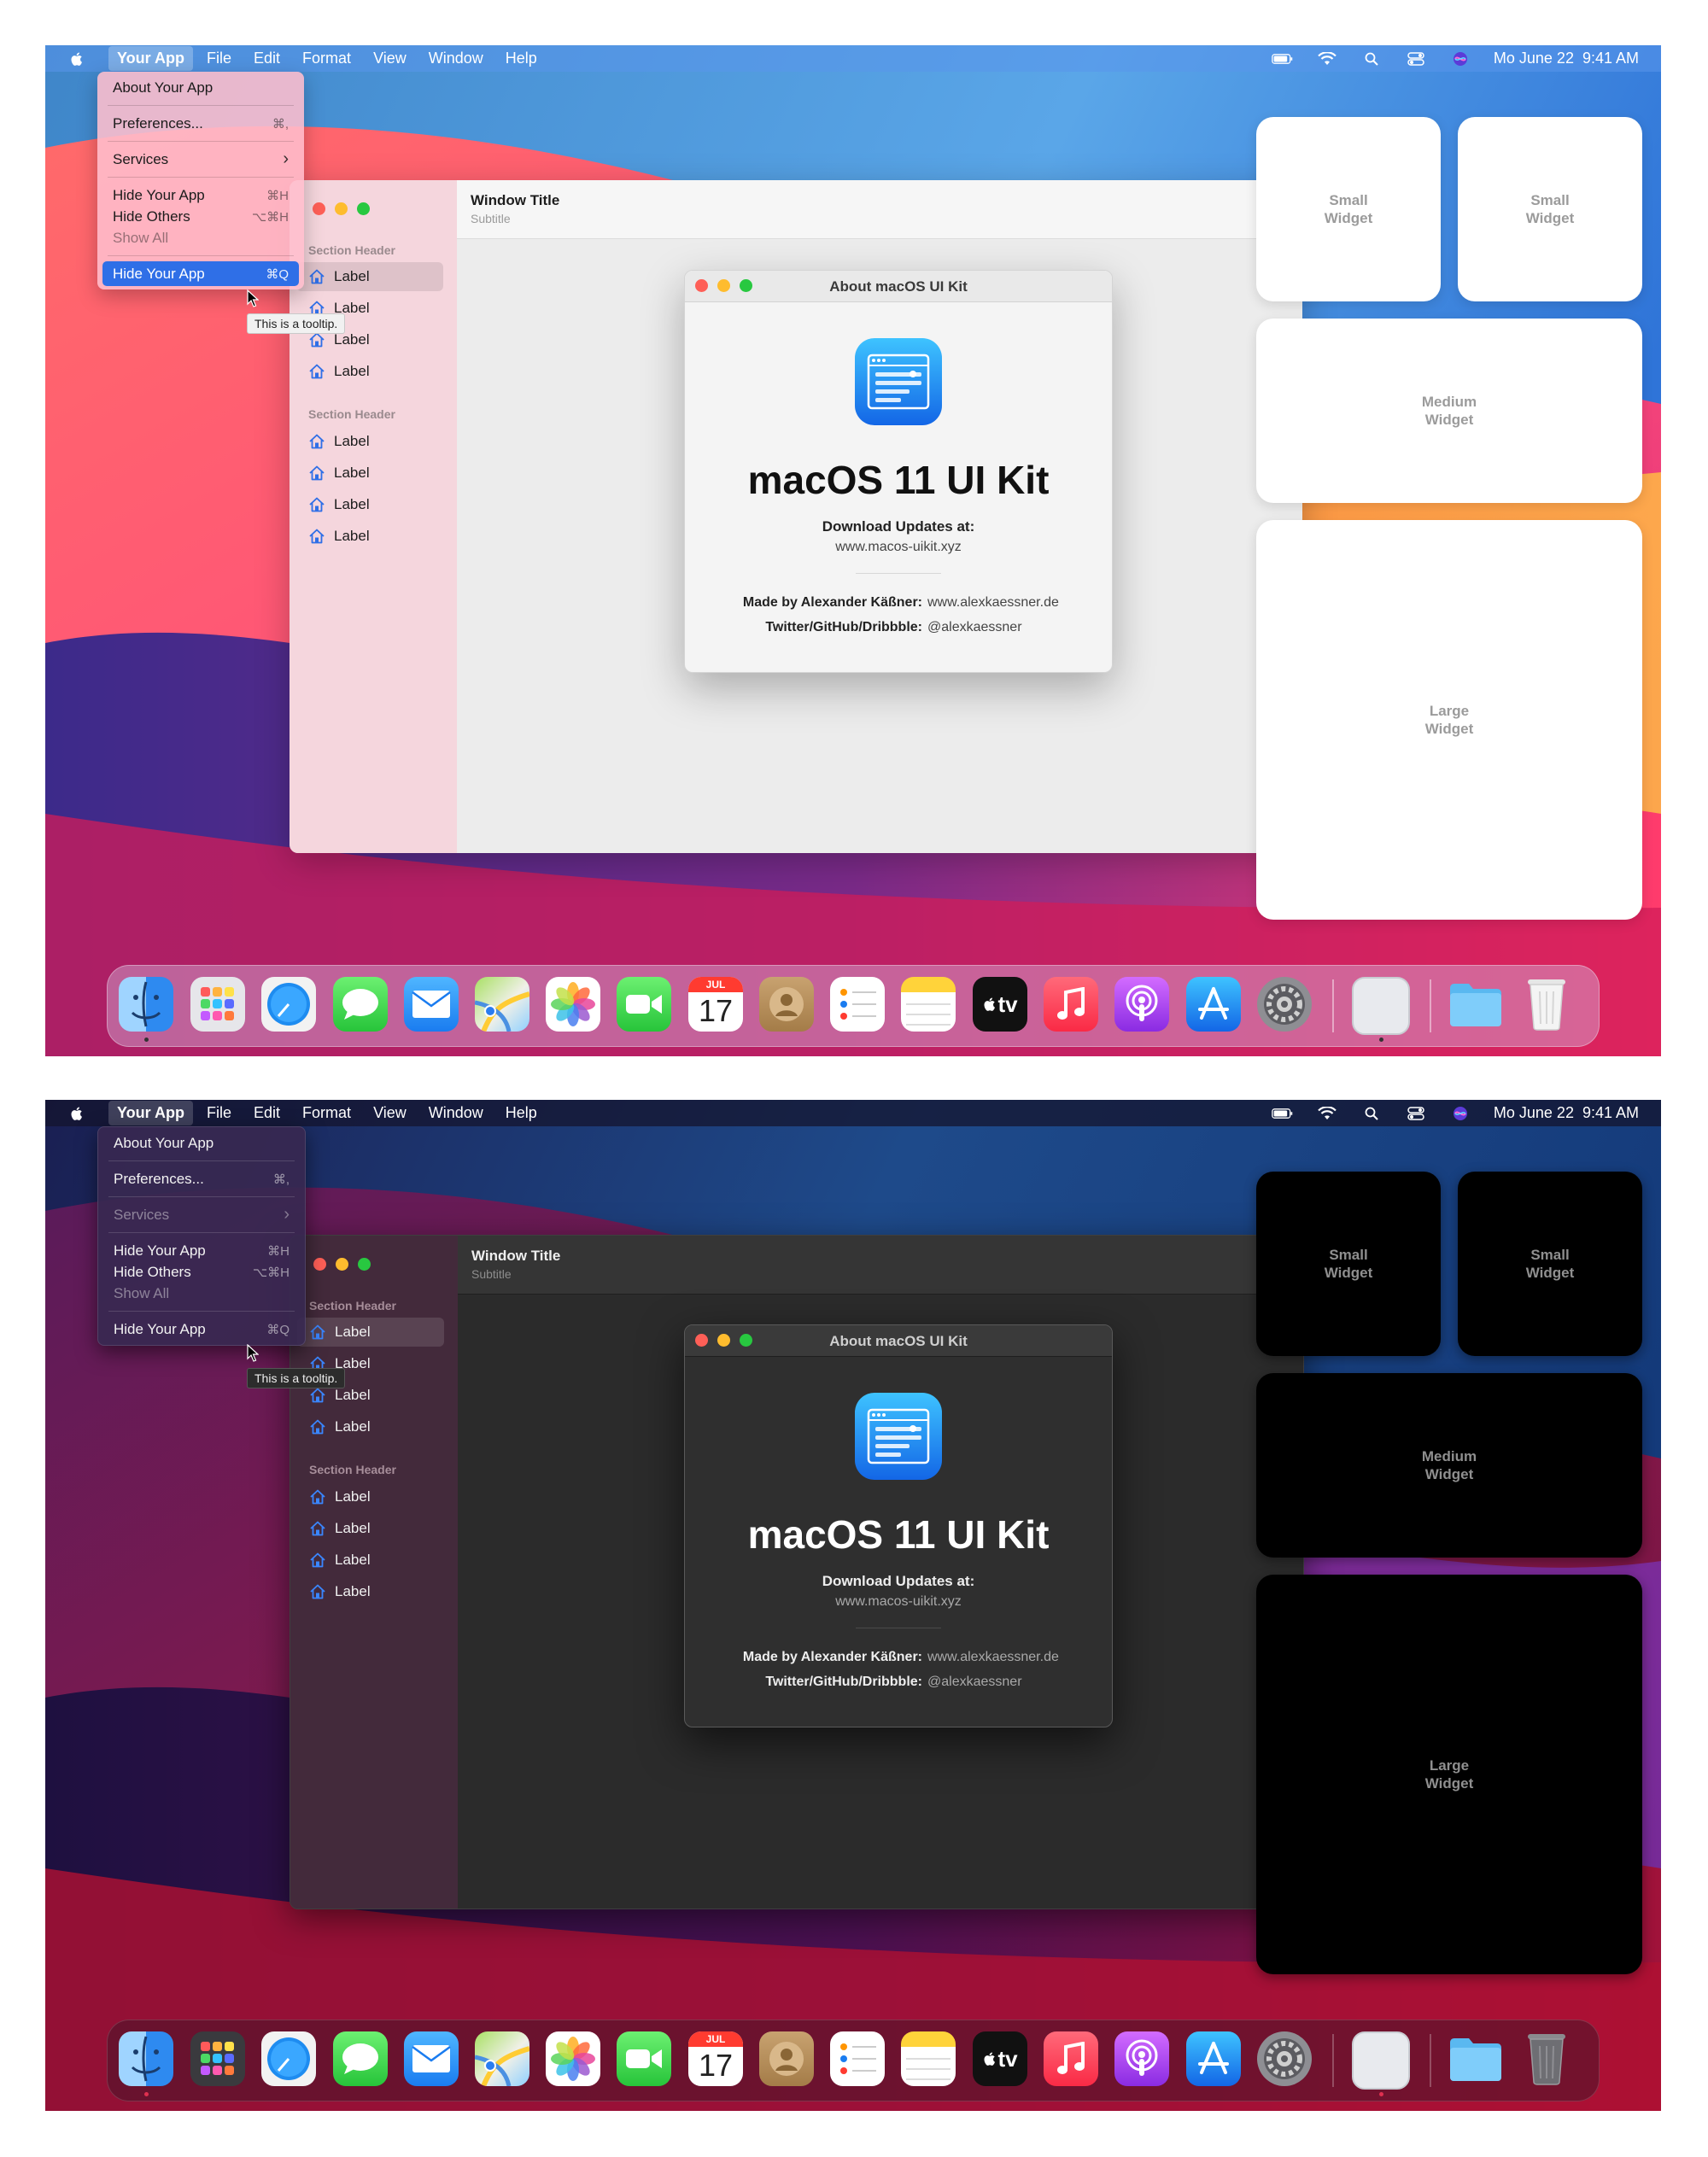 Image resolution: width=1708 pixels, height=2157 pixels. I want to click on photos-icon, so click(573, 2058).